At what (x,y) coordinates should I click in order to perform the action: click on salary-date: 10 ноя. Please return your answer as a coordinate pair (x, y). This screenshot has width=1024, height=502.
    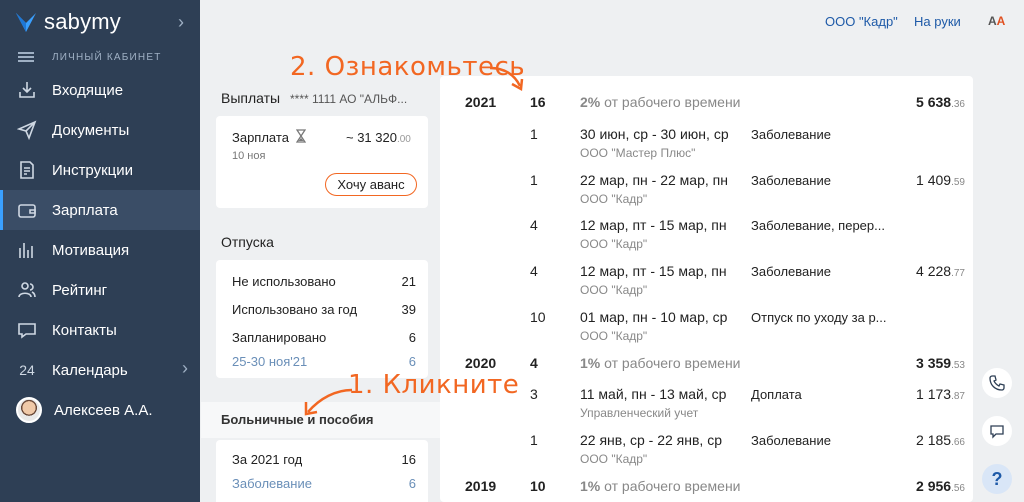
    Looking at the image, I should click on (249, 156).